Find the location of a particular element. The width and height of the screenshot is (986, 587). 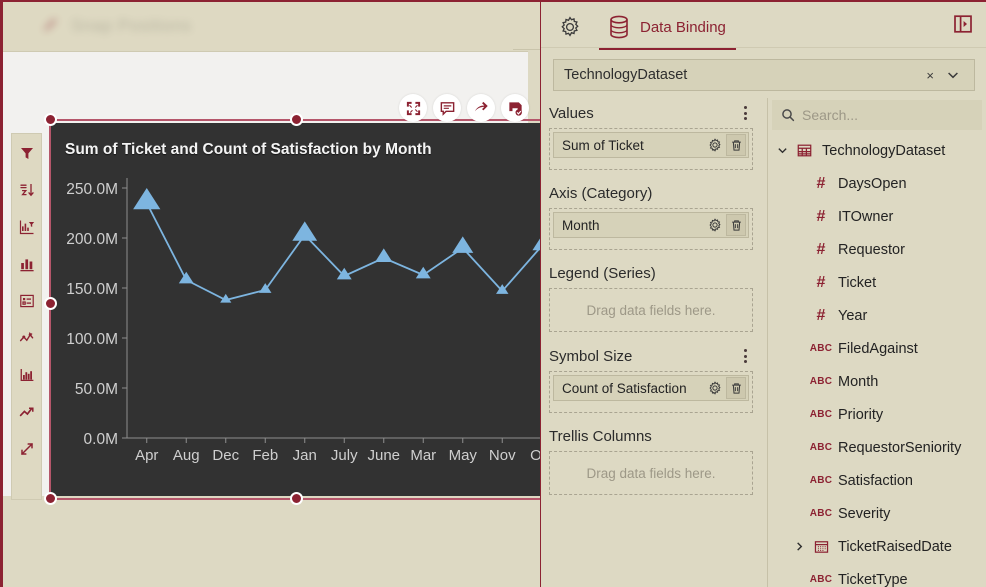

field-tree-item-label: Requestor is located at coordinates (871, 249).